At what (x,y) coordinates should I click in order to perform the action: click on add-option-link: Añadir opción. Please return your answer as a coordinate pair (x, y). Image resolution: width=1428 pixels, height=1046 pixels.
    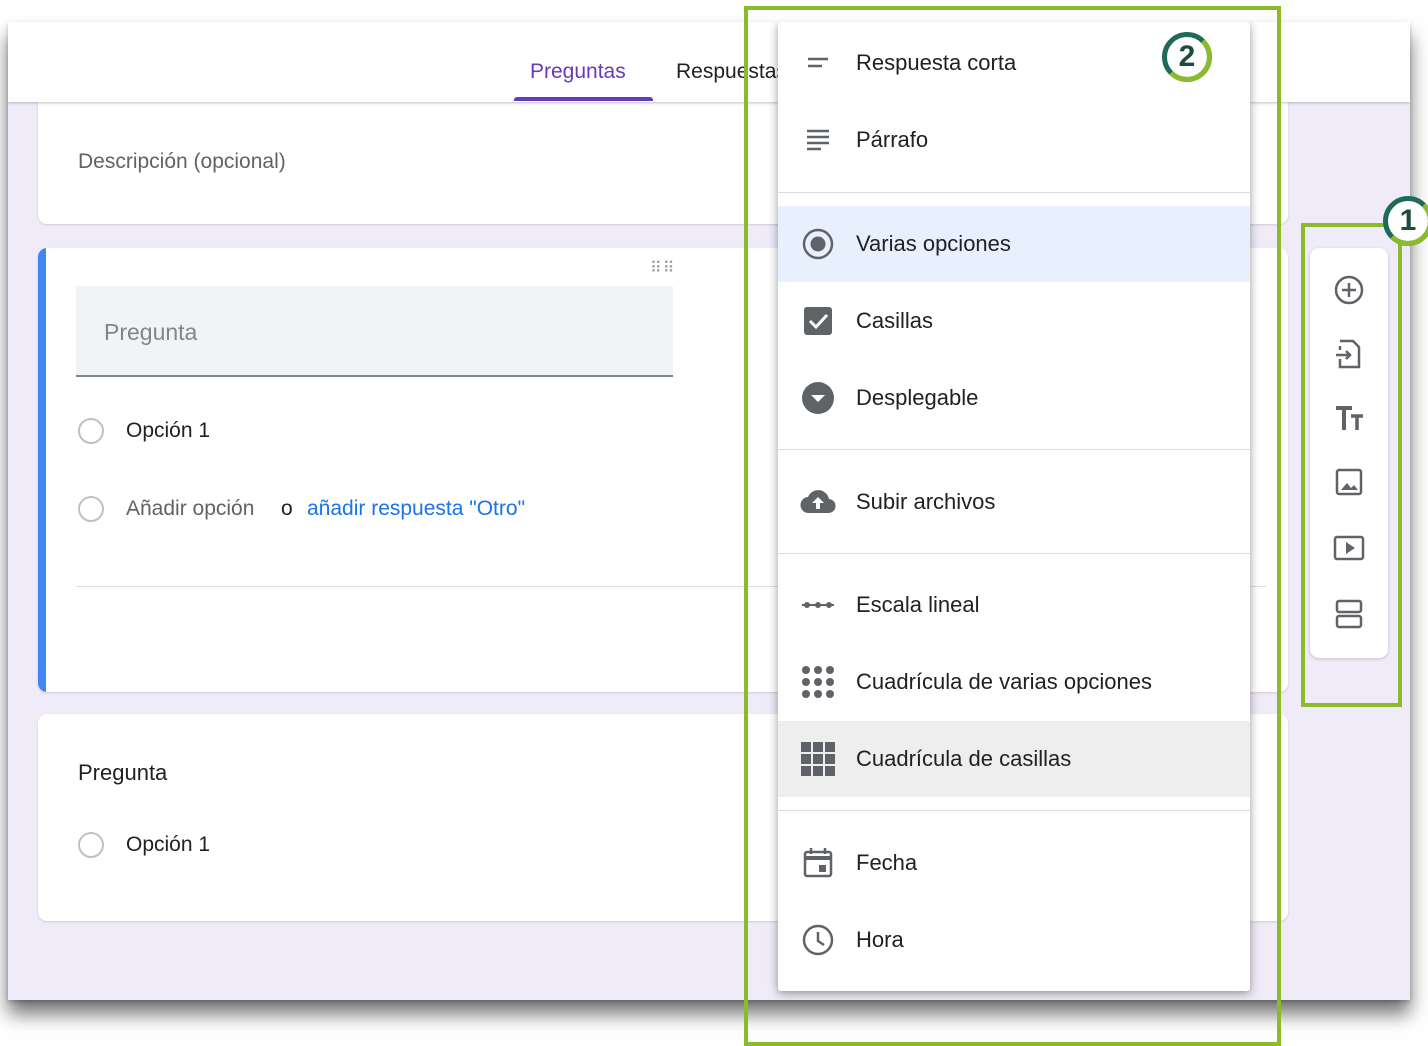
    Looking at the image, I should click on (190, 509).